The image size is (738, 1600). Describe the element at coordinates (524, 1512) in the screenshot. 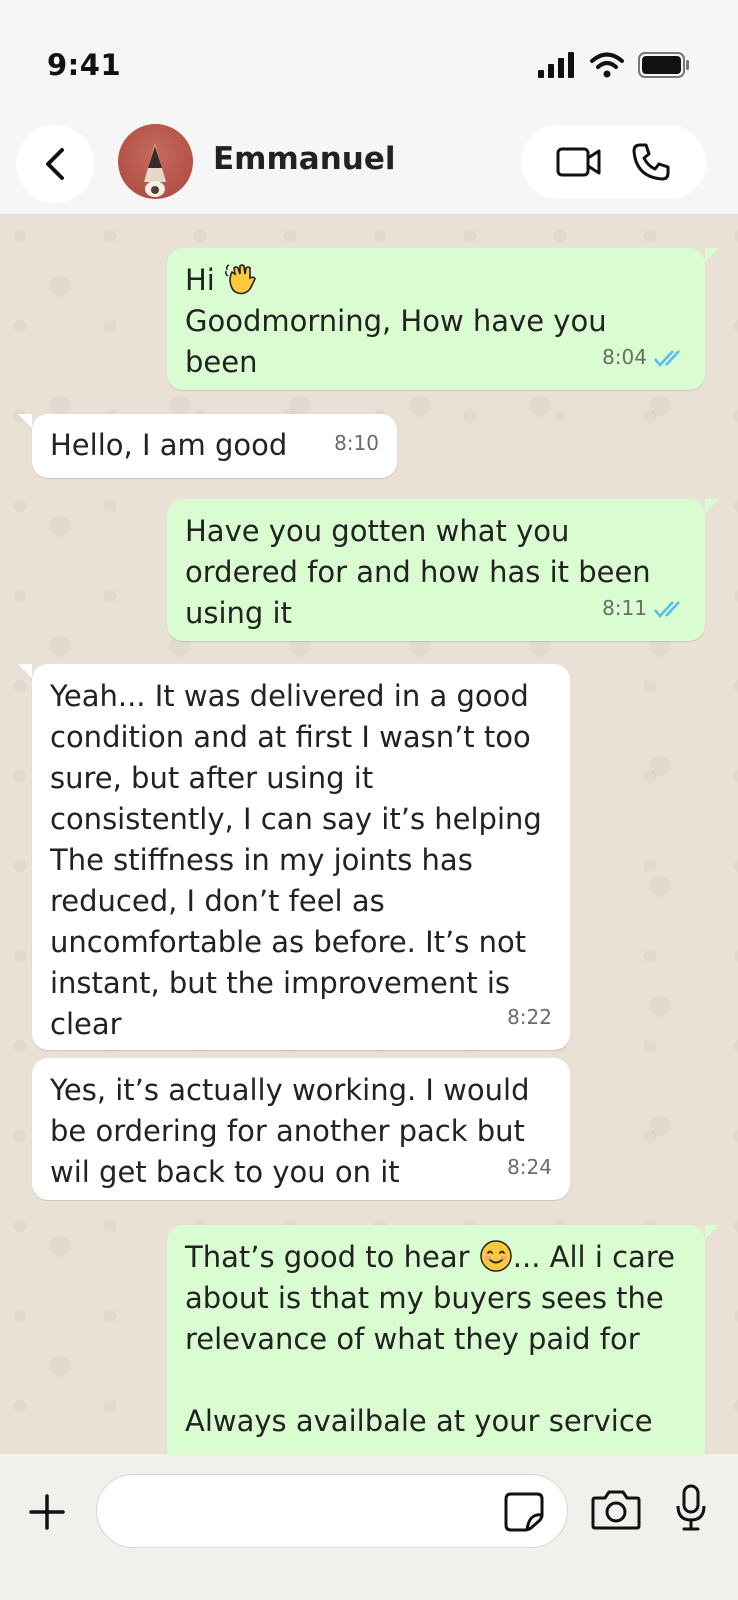

I see `sticker-icon` at that location.